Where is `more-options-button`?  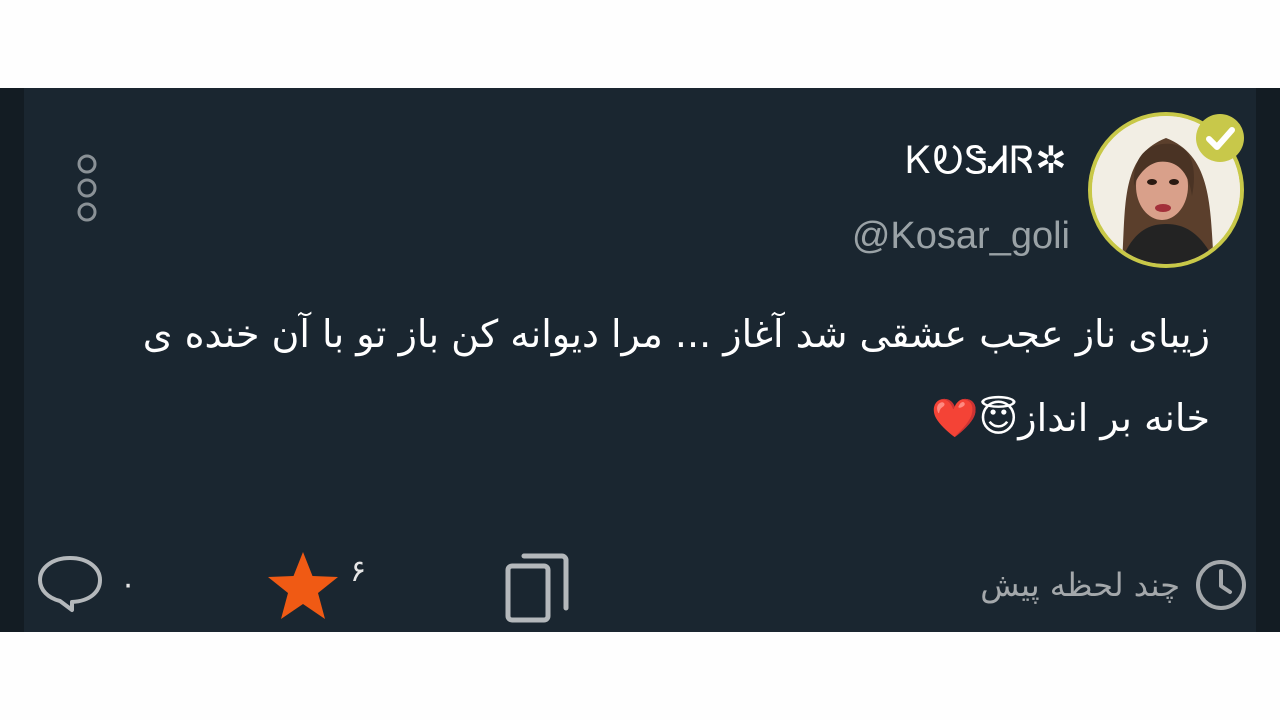
more-options-button is located at coordinates (87, 192).